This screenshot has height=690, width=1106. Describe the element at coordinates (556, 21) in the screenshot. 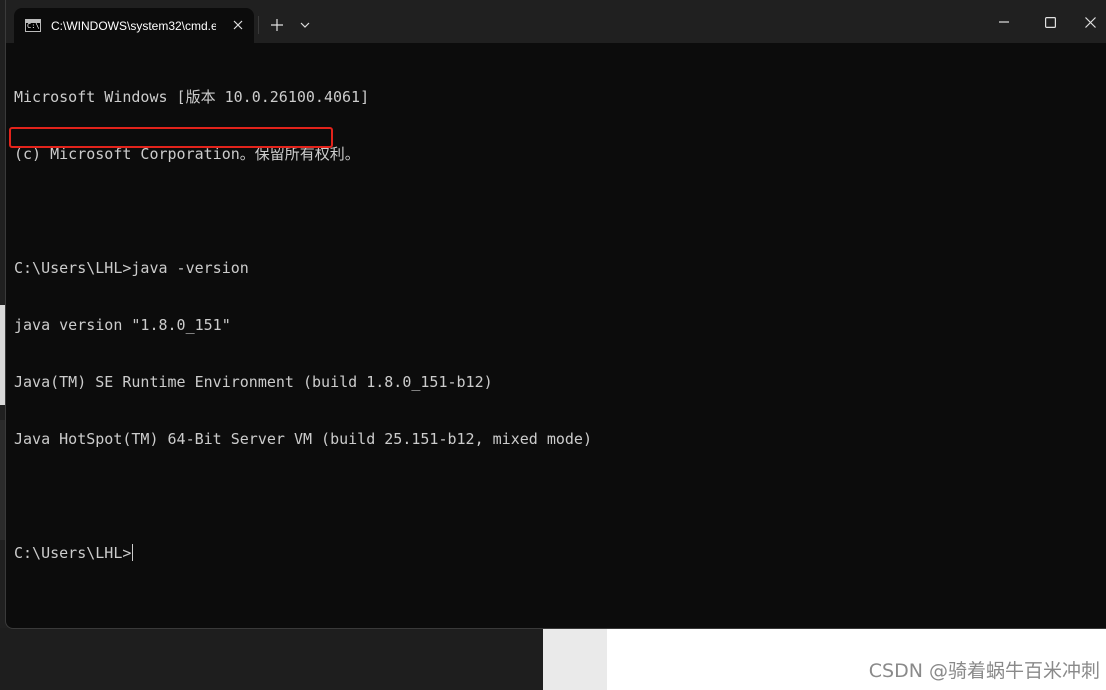

I see `title-bar: C:\ C:\WINDOWS\system32\cmd.exe` at that location.